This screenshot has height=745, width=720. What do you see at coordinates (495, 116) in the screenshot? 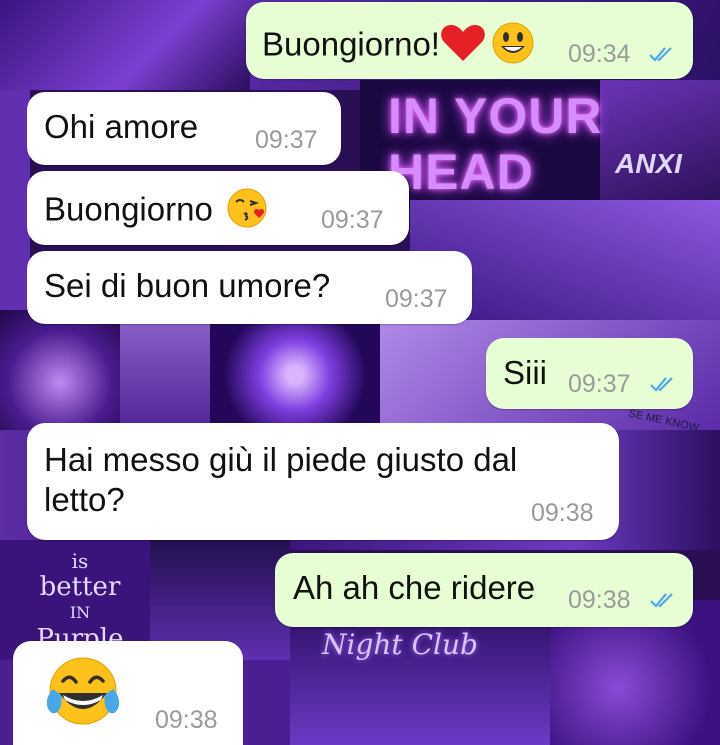
I see `neon-line: IN YOUR` at bounding box center [495, 116].